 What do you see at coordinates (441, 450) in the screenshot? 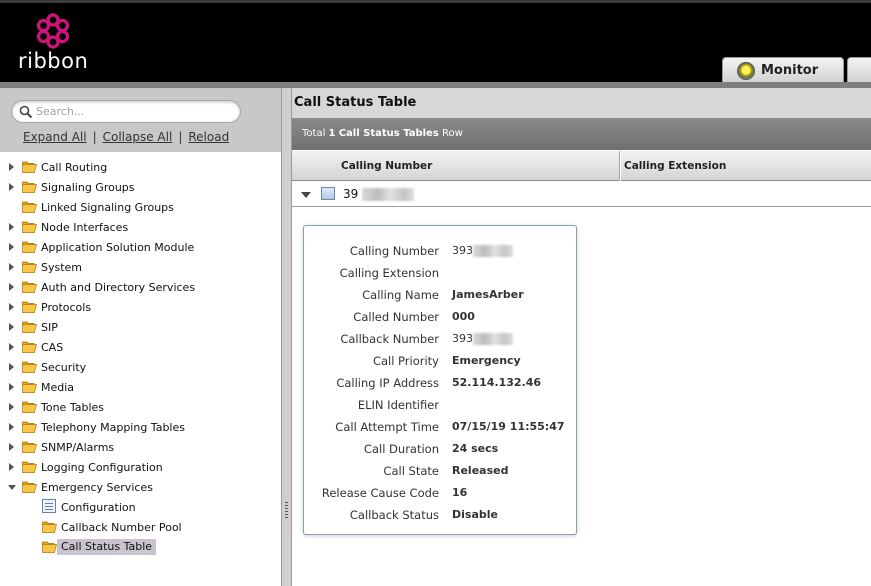
I see `detail-call-duration: Call Duration 24 secs` at bounding box center [441, 450].